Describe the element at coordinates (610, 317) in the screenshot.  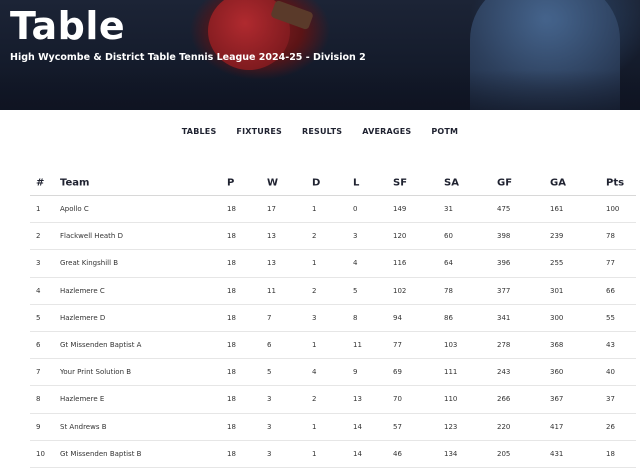
I see `cell-points: 55` at that location.